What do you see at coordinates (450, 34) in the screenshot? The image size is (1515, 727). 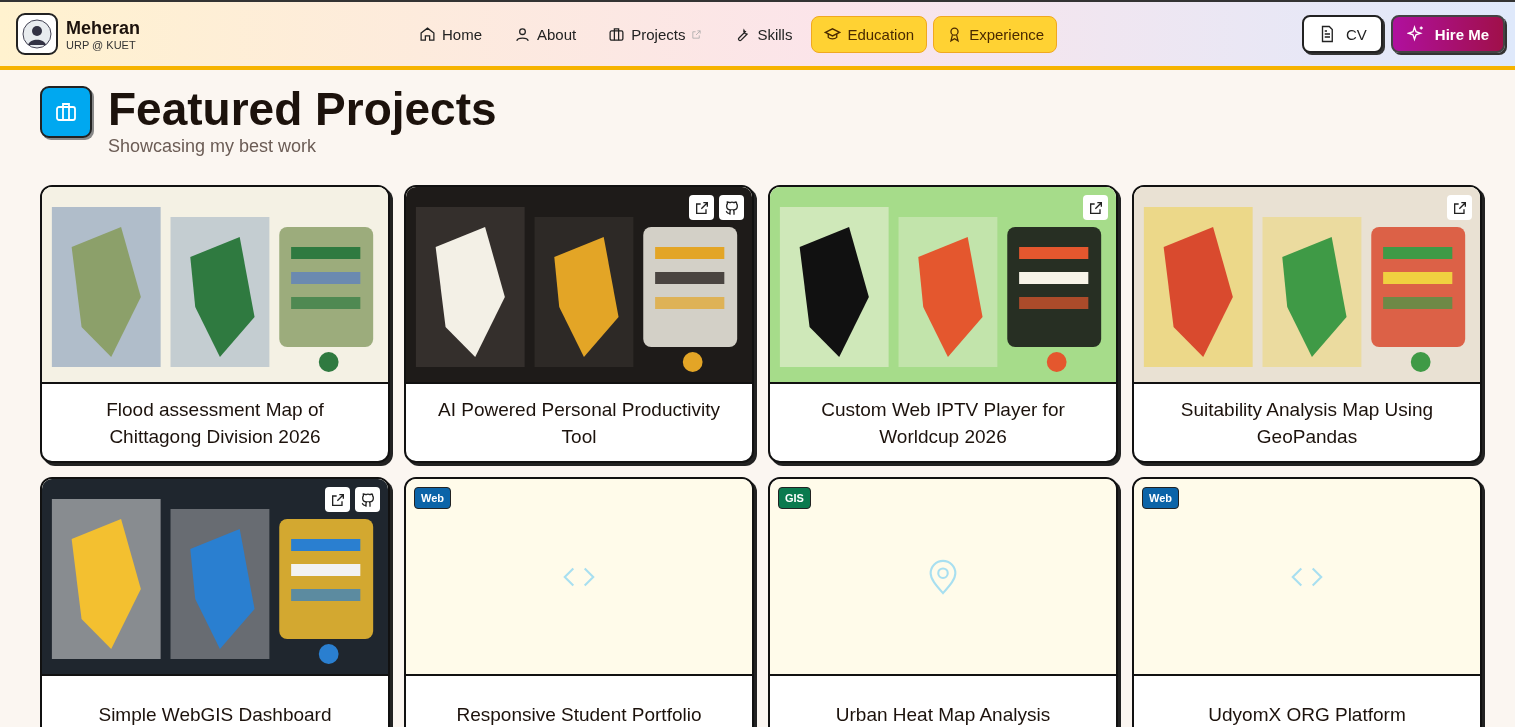 I see `nav-link: Home` at bounding box center [450, 34].